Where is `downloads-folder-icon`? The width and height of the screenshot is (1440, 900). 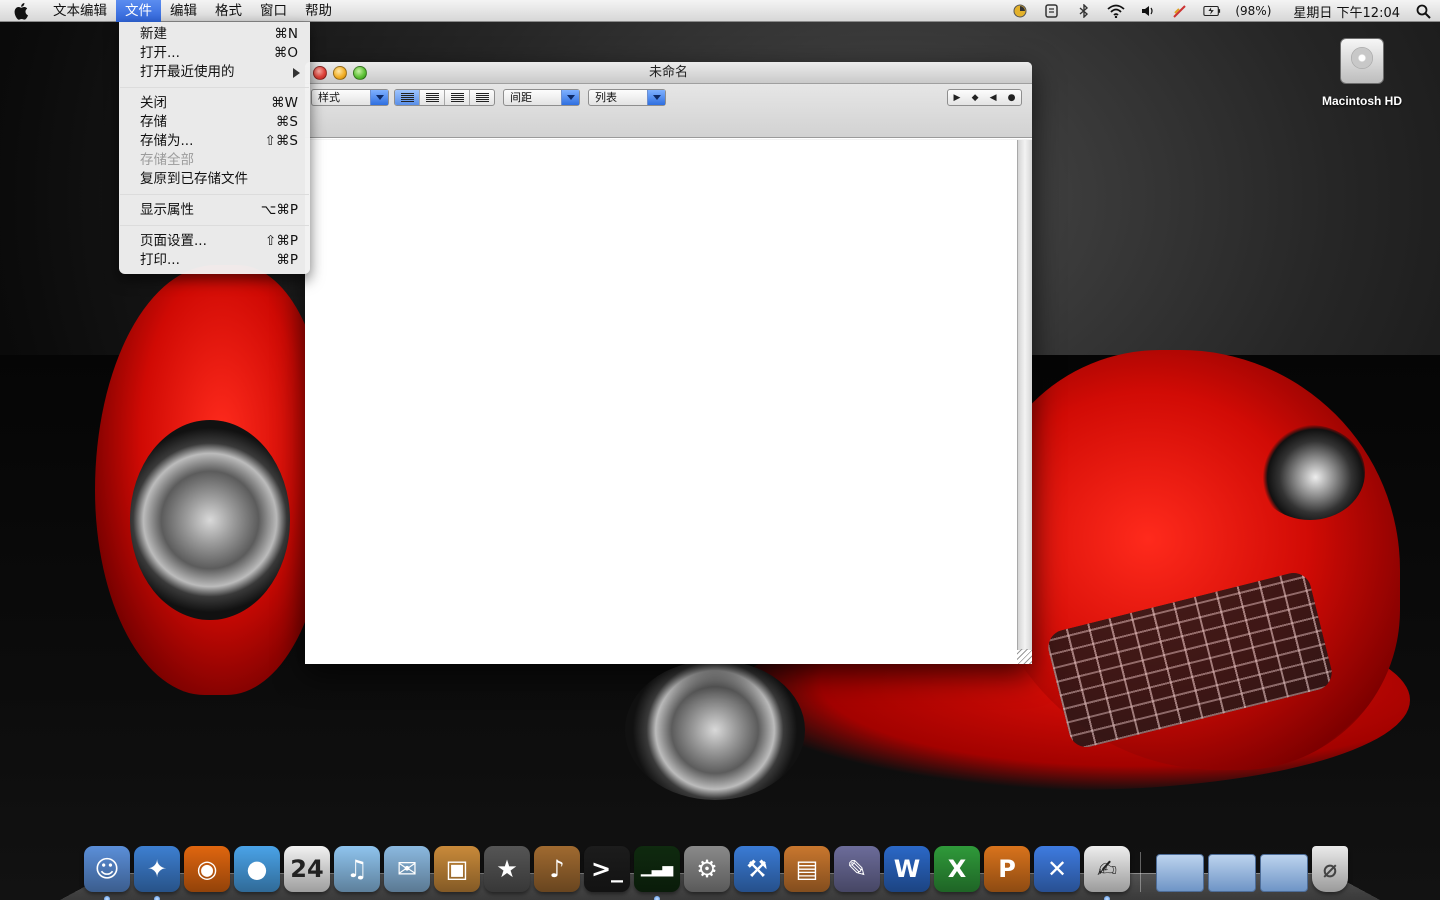
downloads-folder-icon is located at coordinates (1284, 873).